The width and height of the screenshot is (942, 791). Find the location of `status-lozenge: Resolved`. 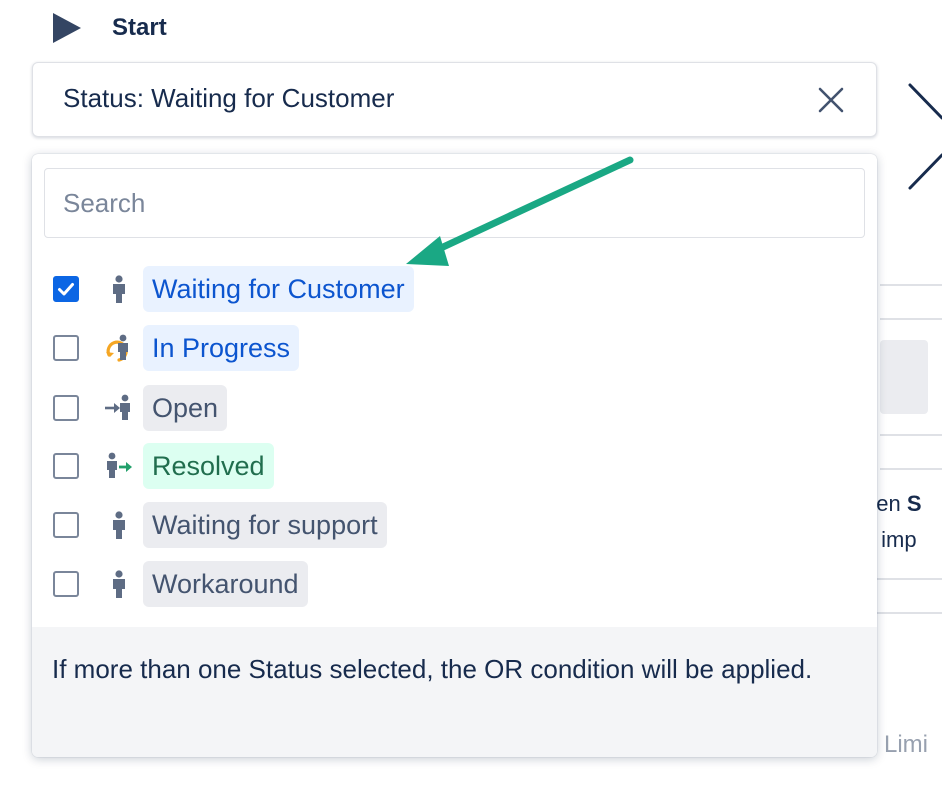

status-lozenge: Resolved is located at coordinates (208, 466).